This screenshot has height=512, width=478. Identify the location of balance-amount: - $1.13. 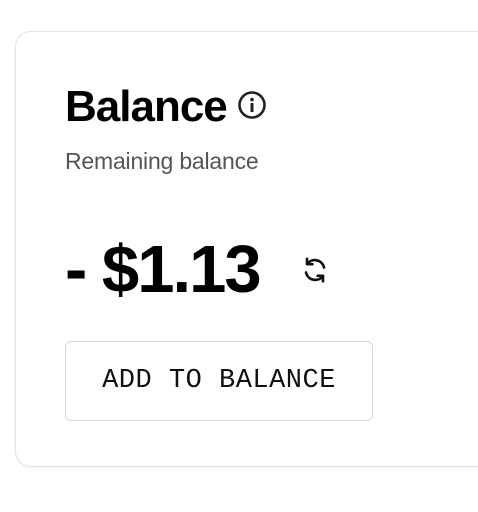
(163, 269).